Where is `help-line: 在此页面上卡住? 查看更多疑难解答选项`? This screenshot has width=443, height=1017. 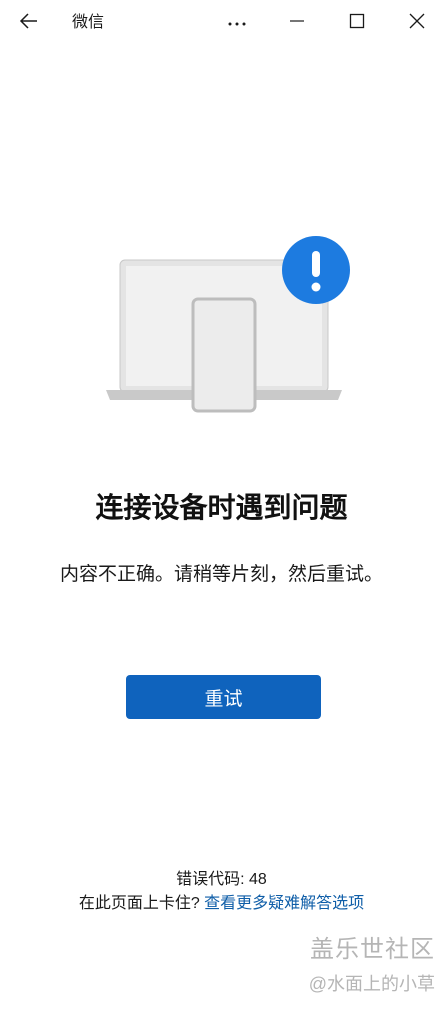 help-line: 在此页面上卡住? 查看更多疑难解答选项 is located at coordinates (221, 904).